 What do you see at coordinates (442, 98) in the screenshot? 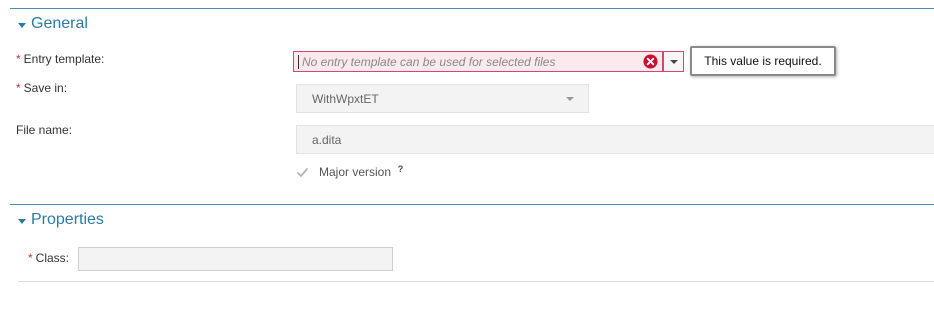
I see `save-in-select: WithWpxtET` at bounding box center [442, 98].